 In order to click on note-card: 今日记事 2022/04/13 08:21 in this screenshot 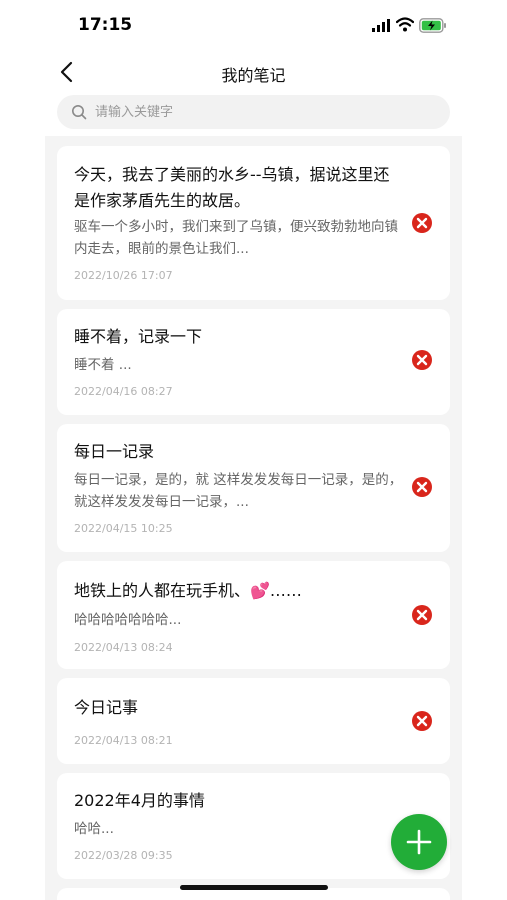, I will do `click(253, 721)`.